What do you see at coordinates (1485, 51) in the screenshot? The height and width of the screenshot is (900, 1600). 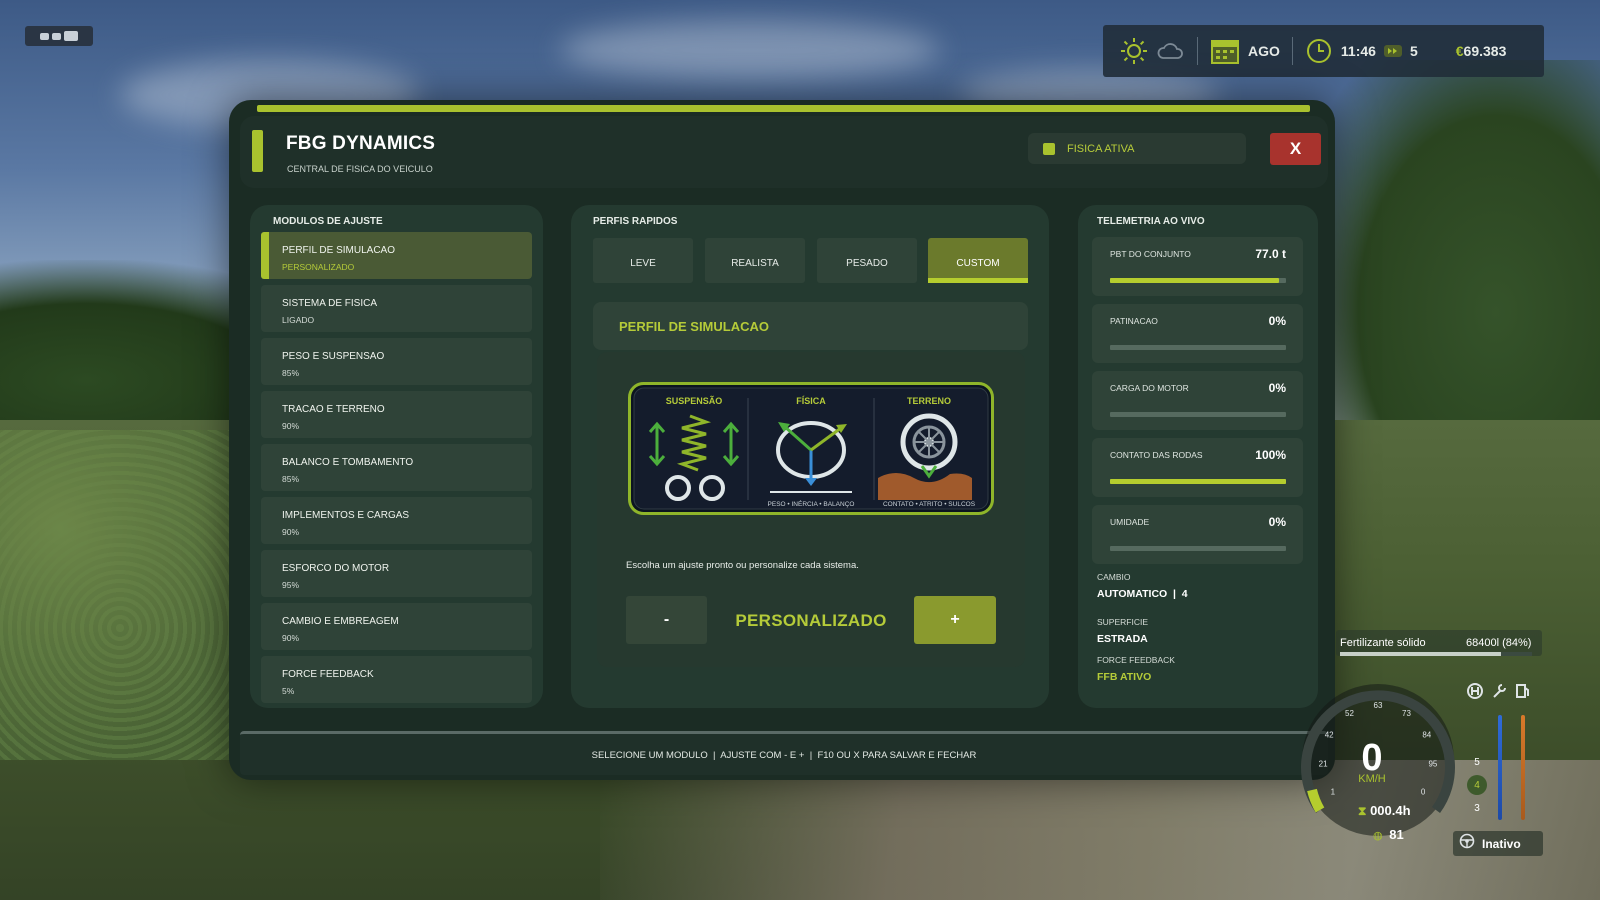 I see `money-label: 69.383` at bounding box center [1485, 51].